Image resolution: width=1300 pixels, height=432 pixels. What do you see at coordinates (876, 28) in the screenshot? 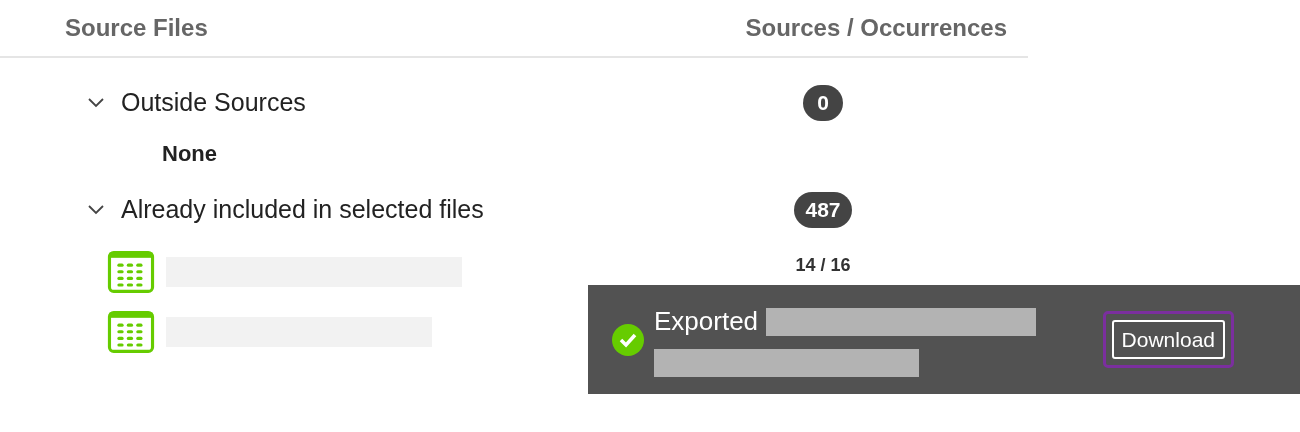
I see `column-header: Sources / Occurrences` at bounding box center [876, 28].